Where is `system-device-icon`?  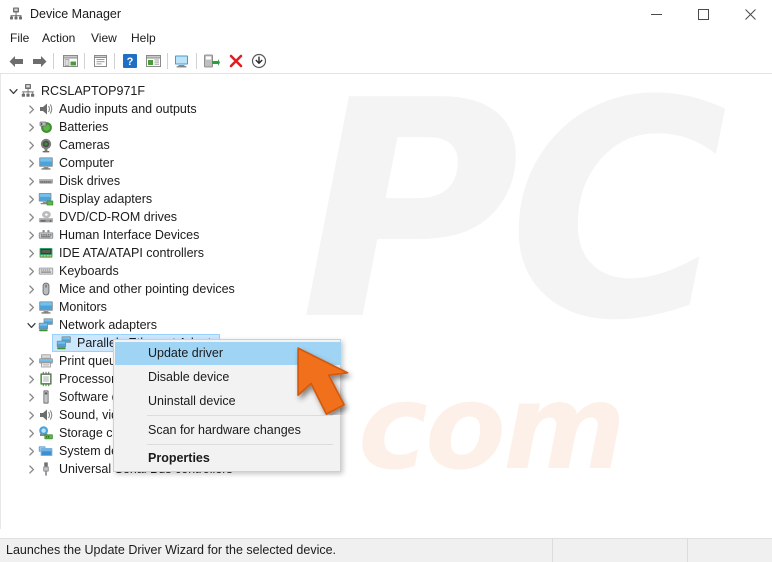
system-device-icon is located at coordinates (46, 451).